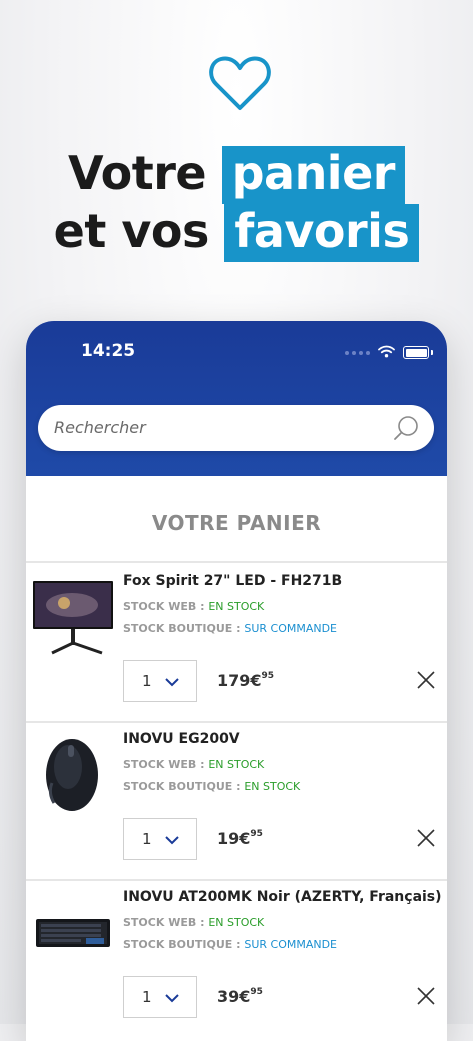  I want to click on product-name: INOVU EG200V, so click(181, 739).